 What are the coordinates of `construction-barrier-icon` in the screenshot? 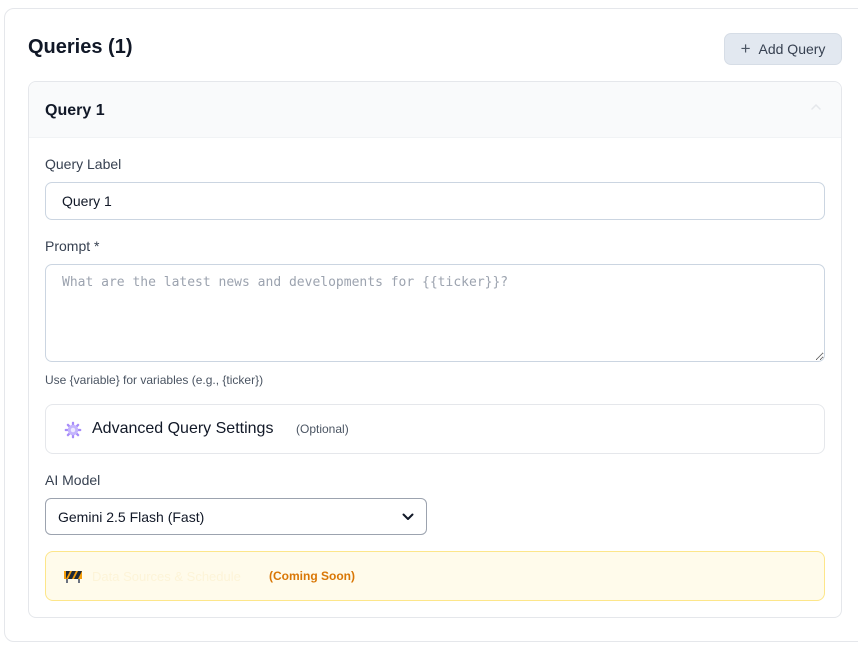 It's located at (73, 577).